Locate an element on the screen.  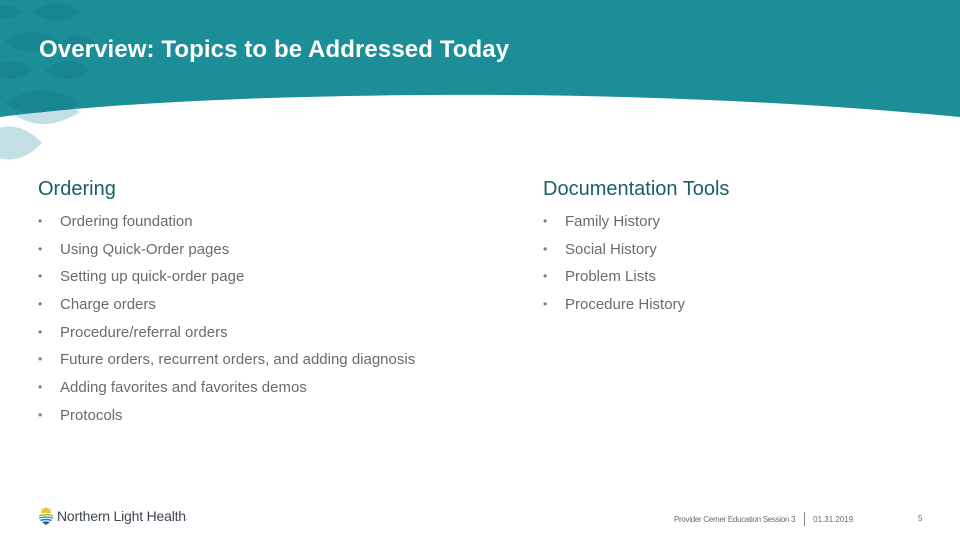
list-item-text: Using Quick-Order pages is located at coordinates (145, 249).